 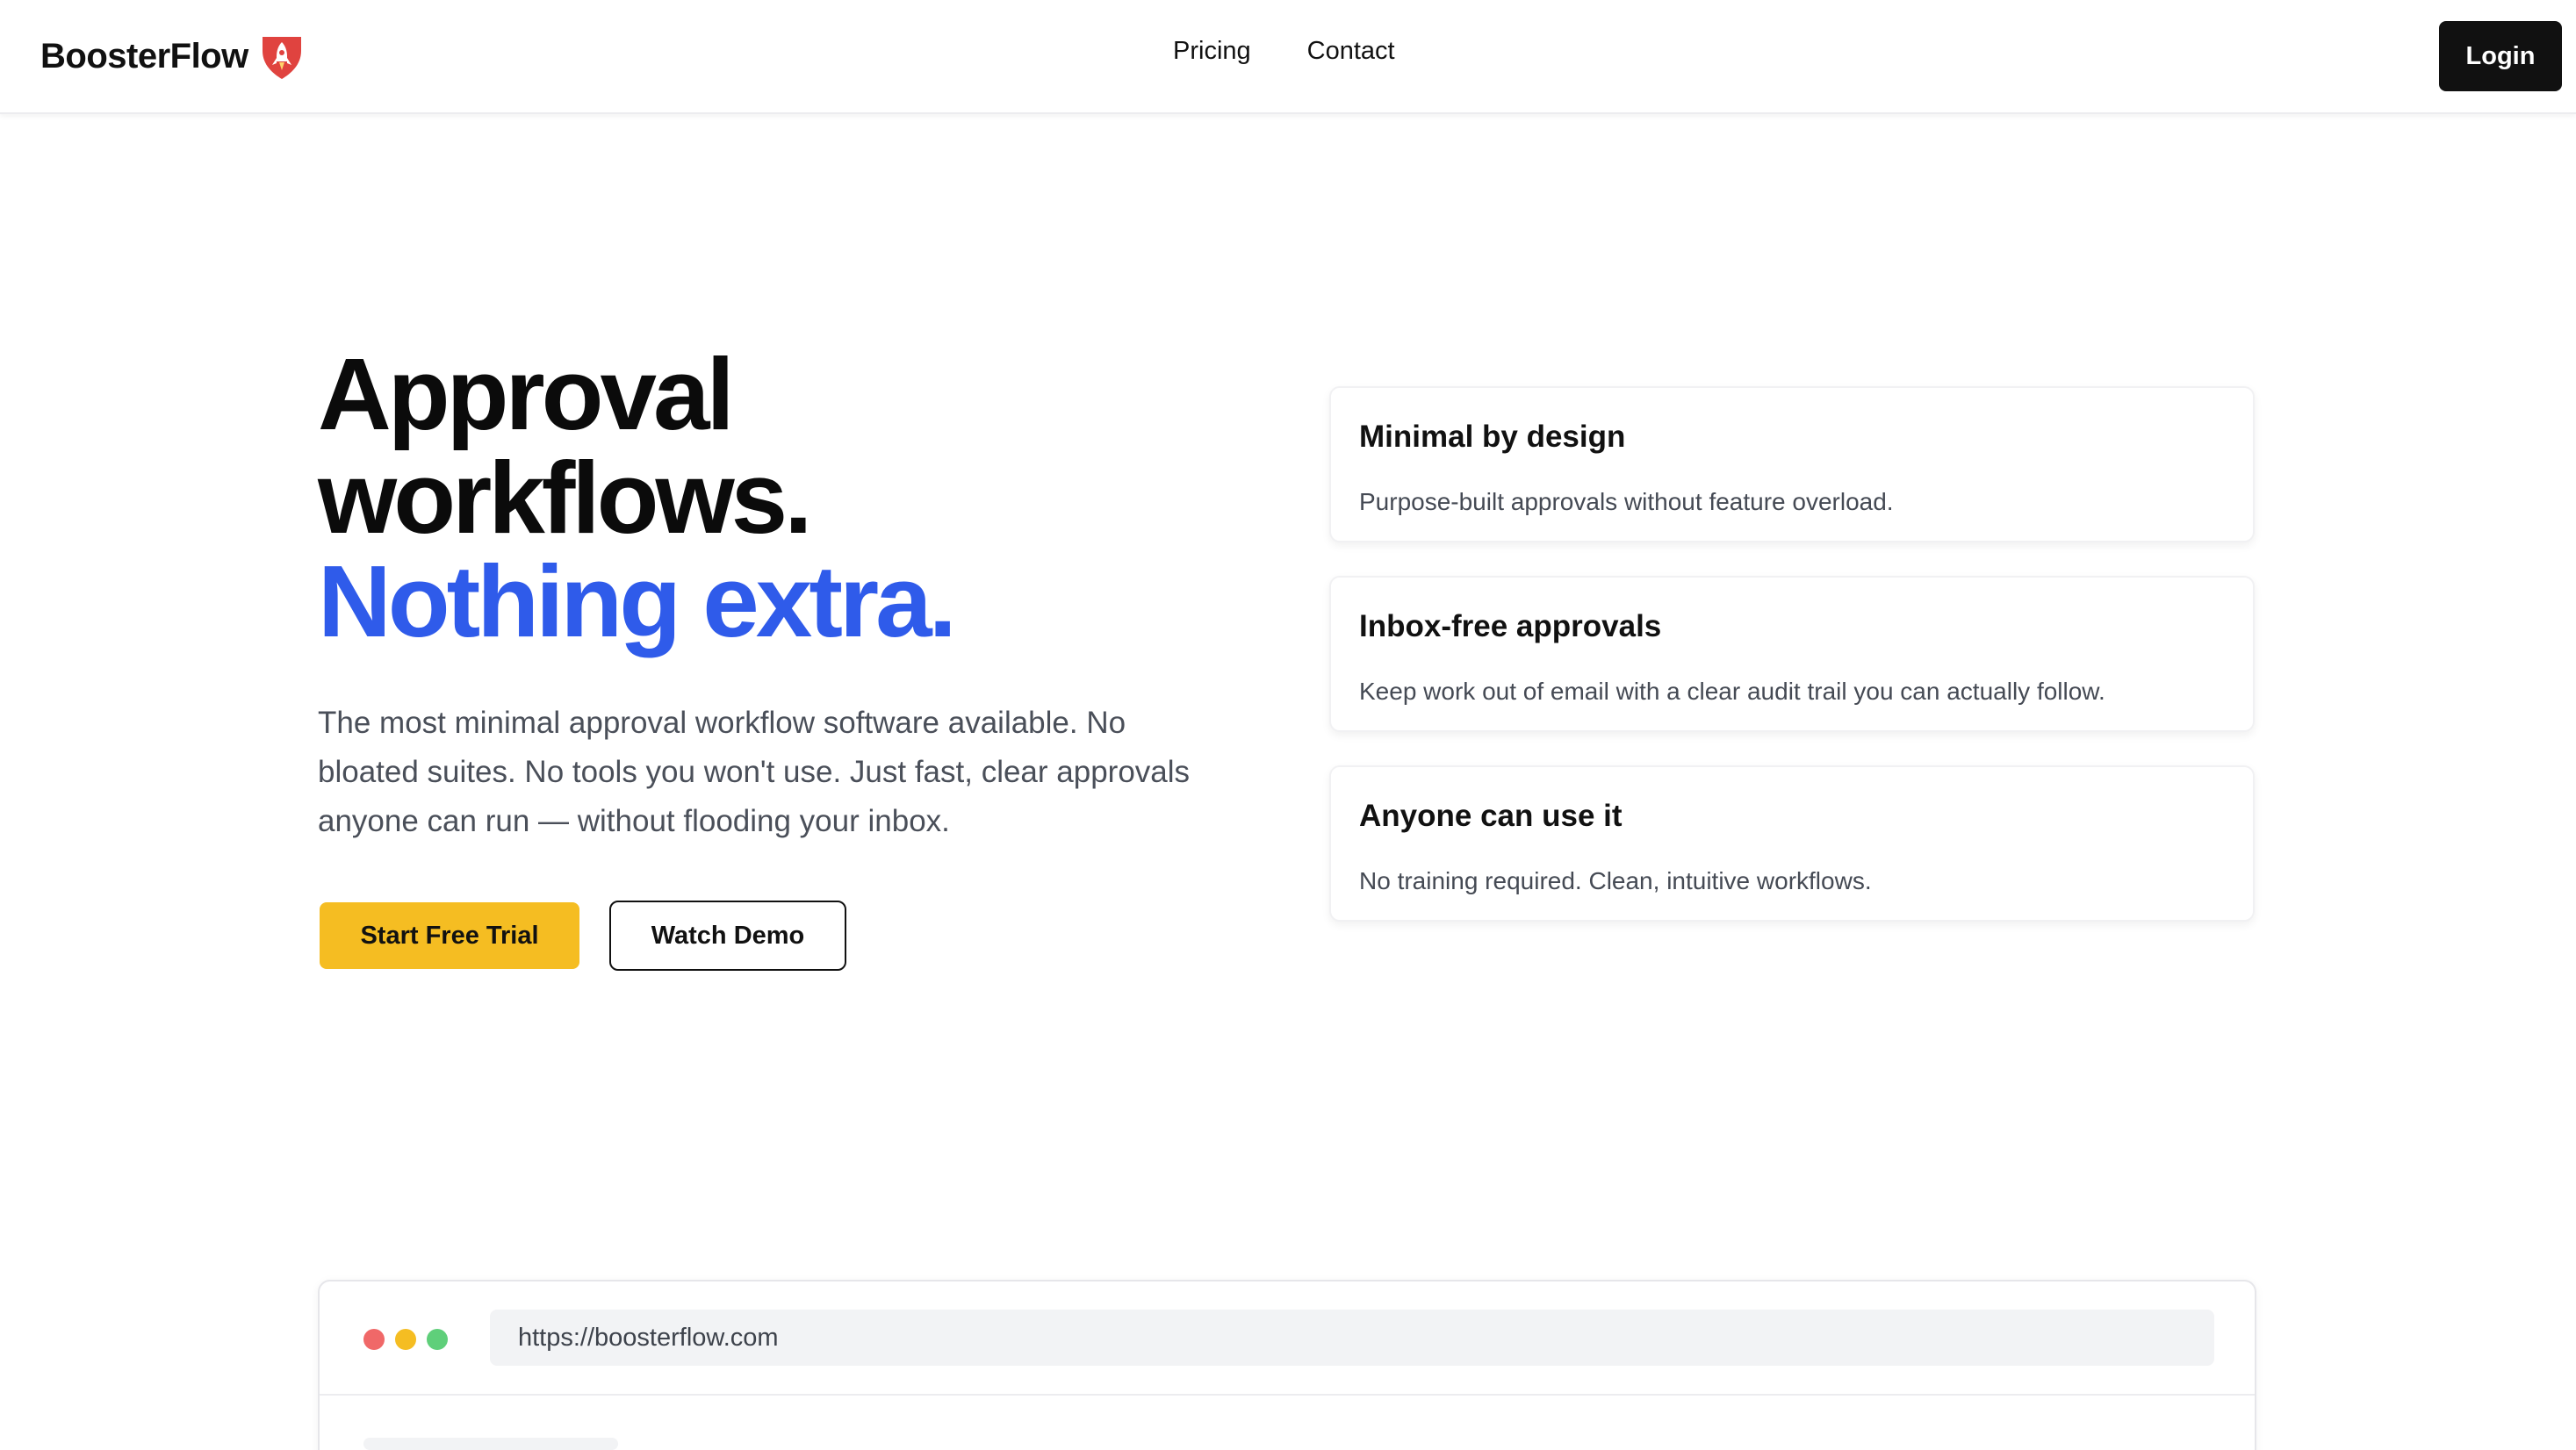 What do you see at coordinates (1510, 626) in the screenshot?
I see `feature-title: Inbox-free approvals` at bounding box center [1510, 626].